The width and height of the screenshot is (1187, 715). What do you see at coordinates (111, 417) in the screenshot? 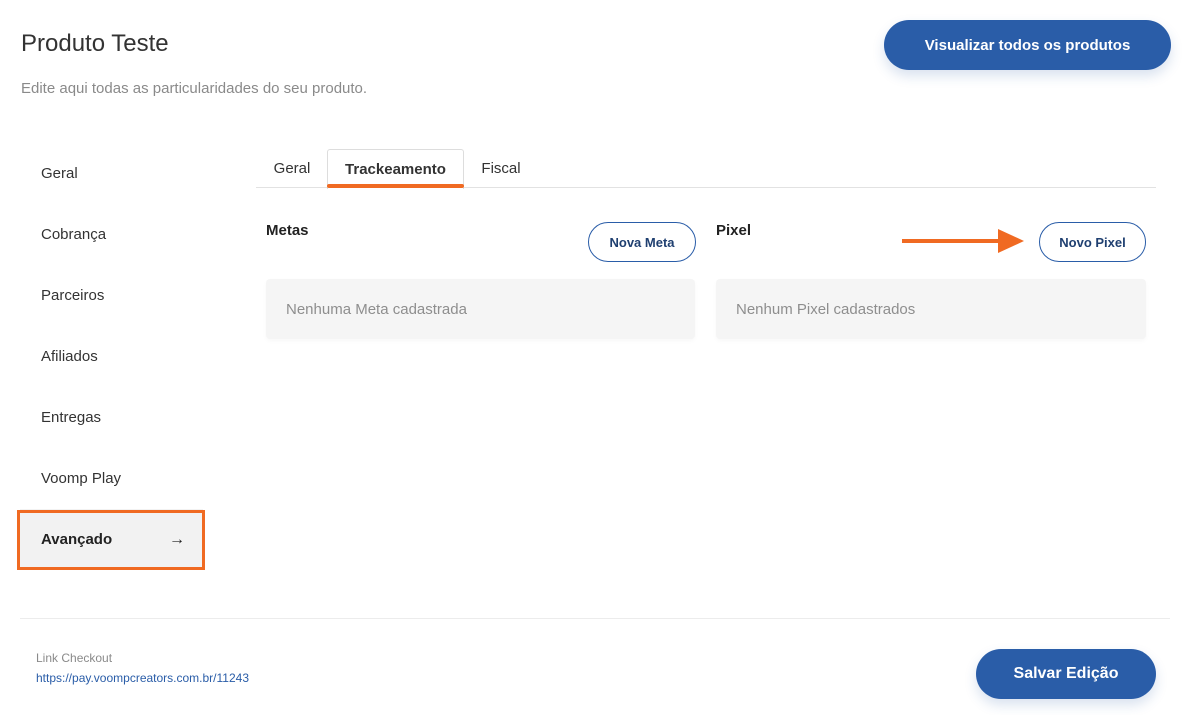
I see `sidebar-item-entregas: Entregas` at bounding box center [111, 417].